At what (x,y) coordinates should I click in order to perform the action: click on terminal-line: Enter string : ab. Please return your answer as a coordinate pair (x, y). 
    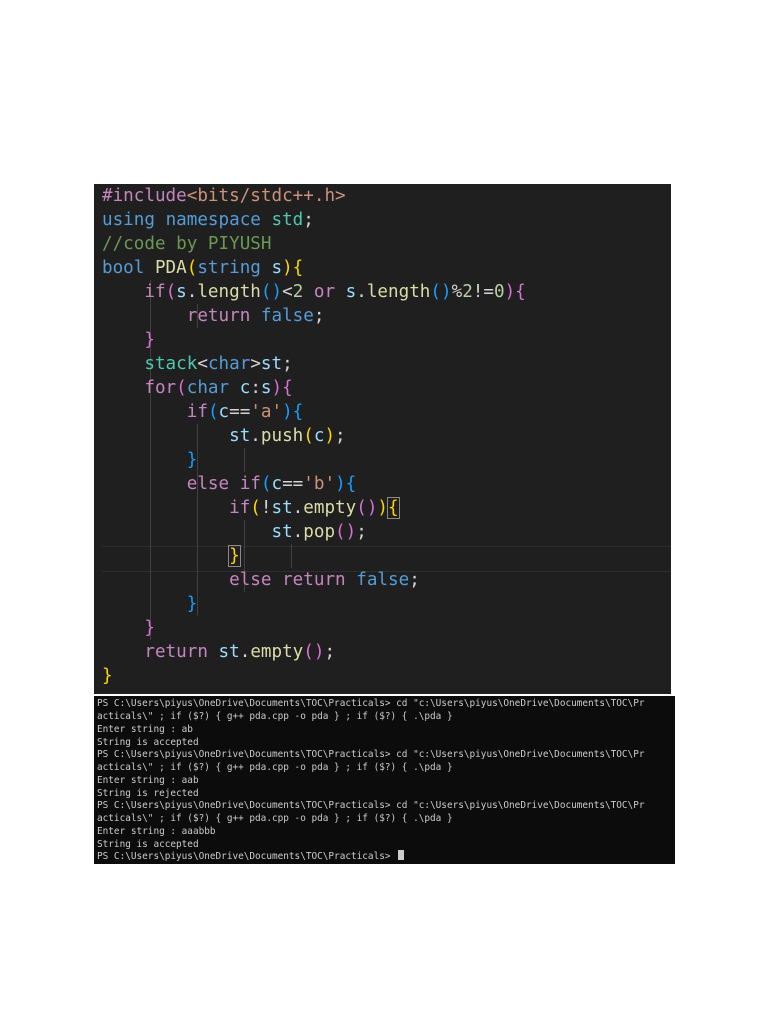
    Looking at the image, I should click on (145, 729).